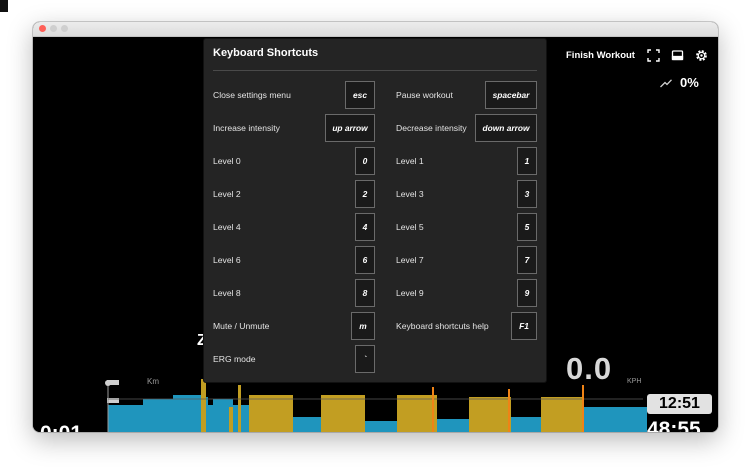 The image size is (750, 475). I want to click on gear-icon, so click(701, 55).